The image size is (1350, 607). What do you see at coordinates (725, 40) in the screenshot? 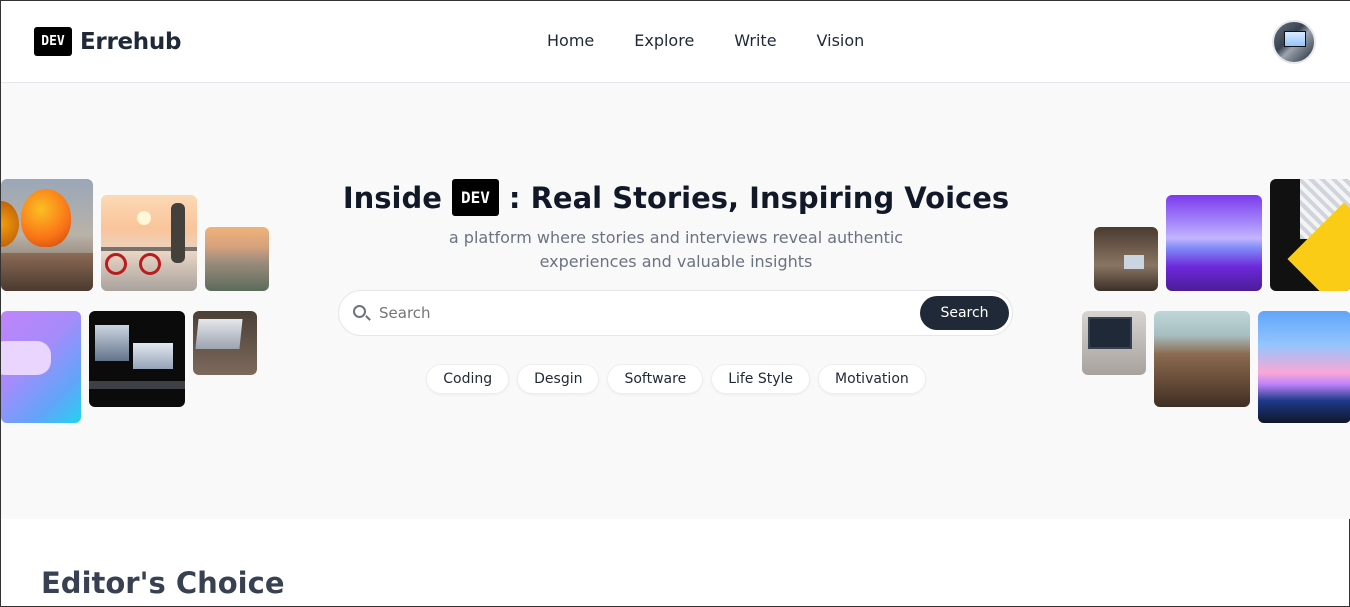
I see `main-menu: Home Explore Write Vision` at bounding box center [725, 40].